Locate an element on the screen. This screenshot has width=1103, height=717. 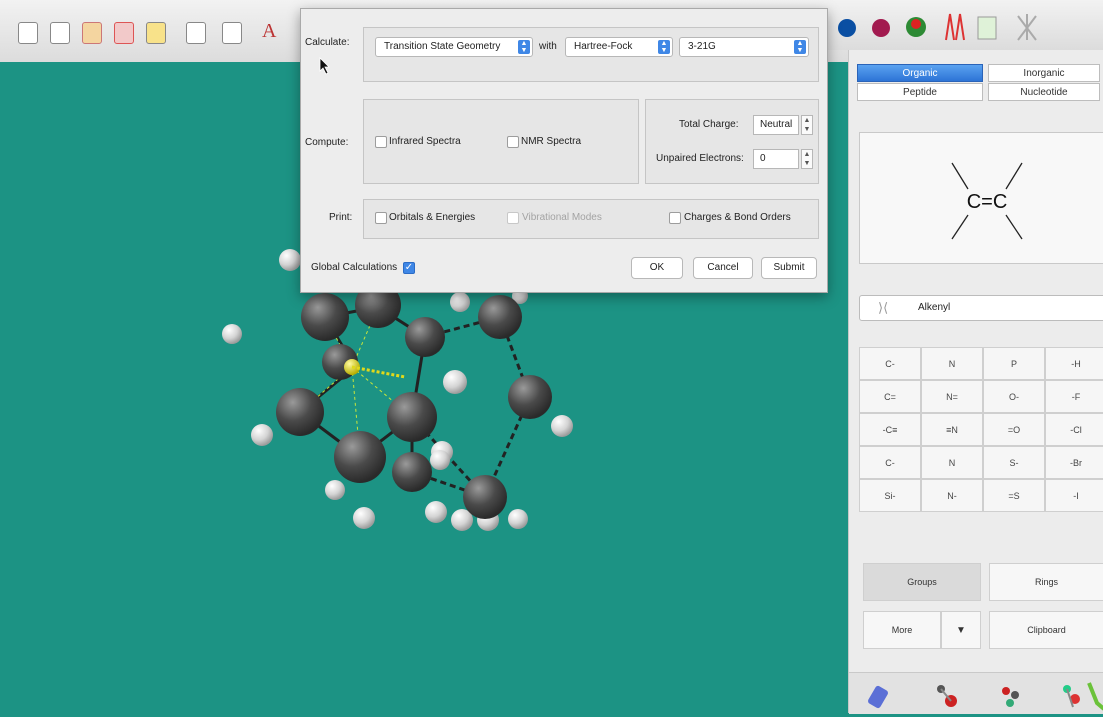
eraser-tool-icon is located at coordinates (878, 697).